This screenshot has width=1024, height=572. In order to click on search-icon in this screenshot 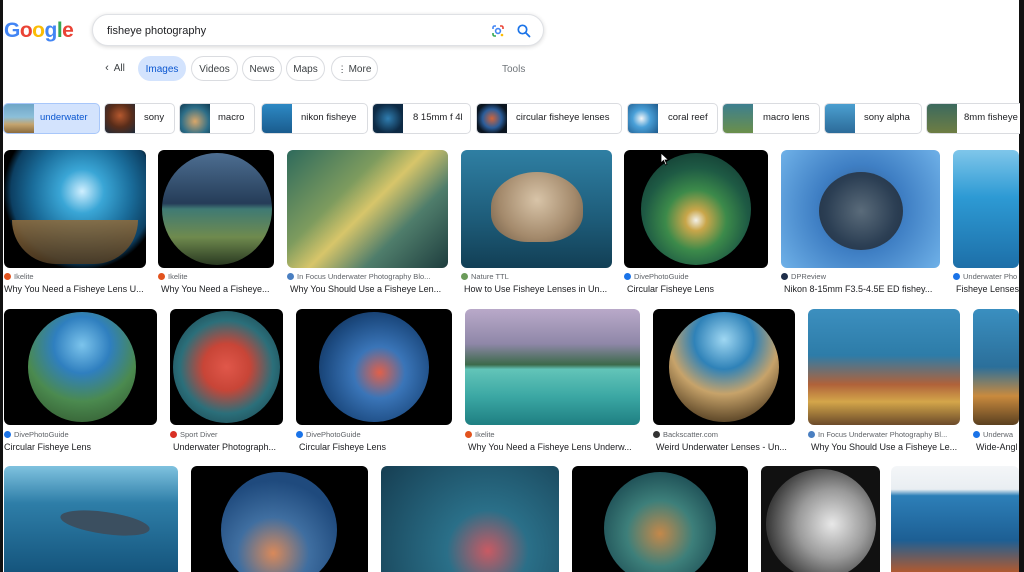, I will do `click(524, 31)`.